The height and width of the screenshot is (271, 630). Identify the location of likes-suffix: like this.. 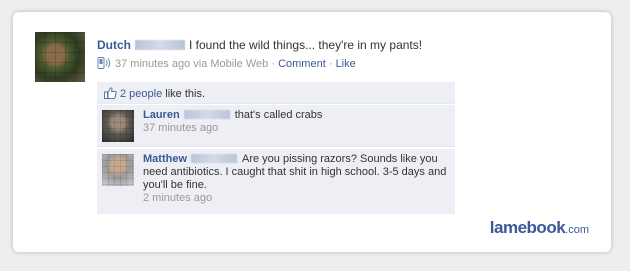
(184, 94).